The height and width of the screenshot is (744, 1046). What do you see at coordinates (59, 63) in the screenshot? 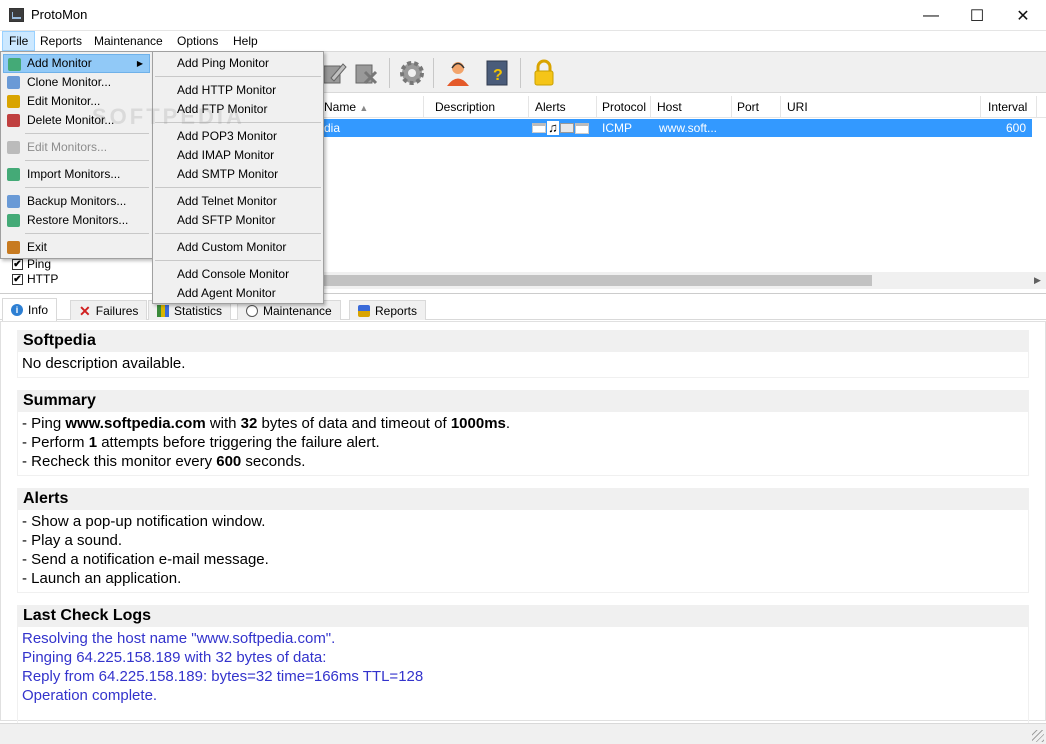
I see `menu-item-label: Add Monitor` at bounding box center [59, 63].